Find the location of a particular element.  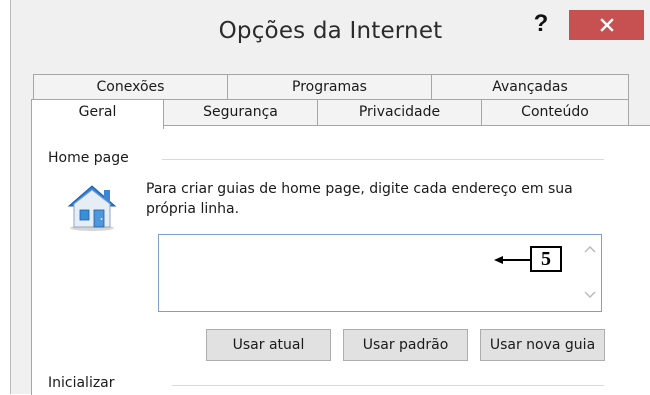

tab-geral: Geral is located at coordinates (97, 114).